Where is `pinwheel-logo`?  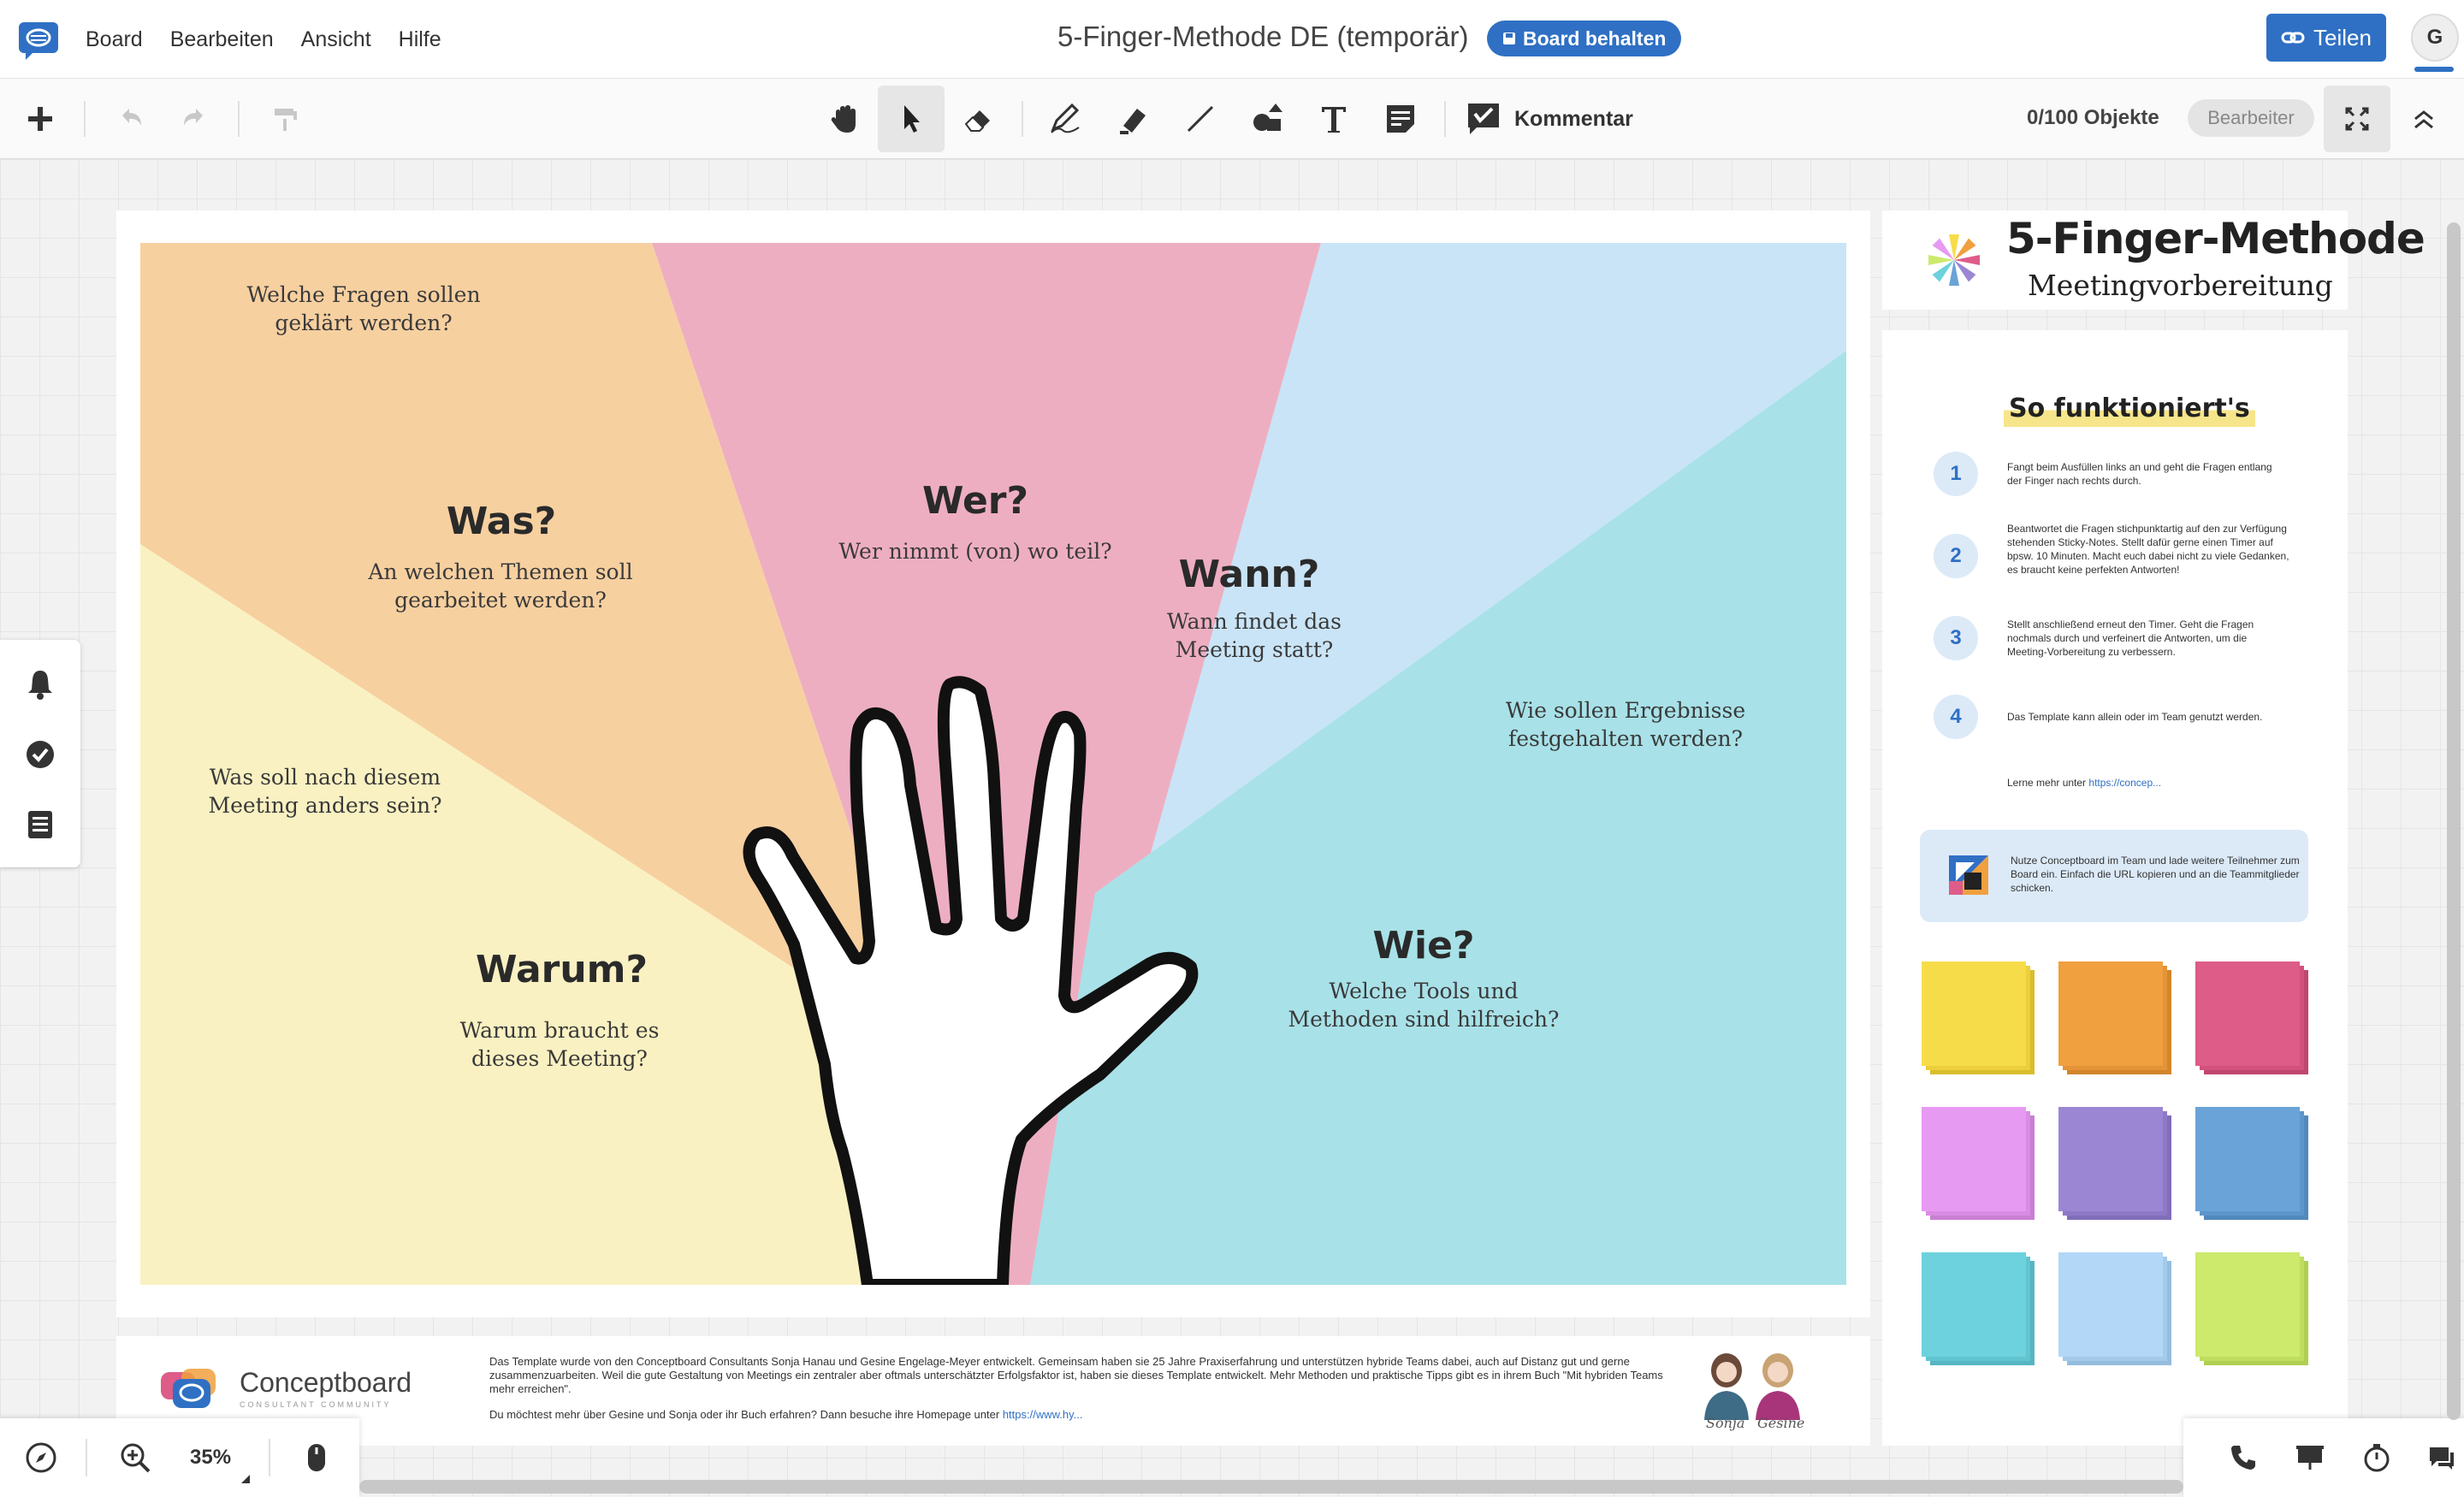 pinwheel-logo is located at coordinates (1954, 260).